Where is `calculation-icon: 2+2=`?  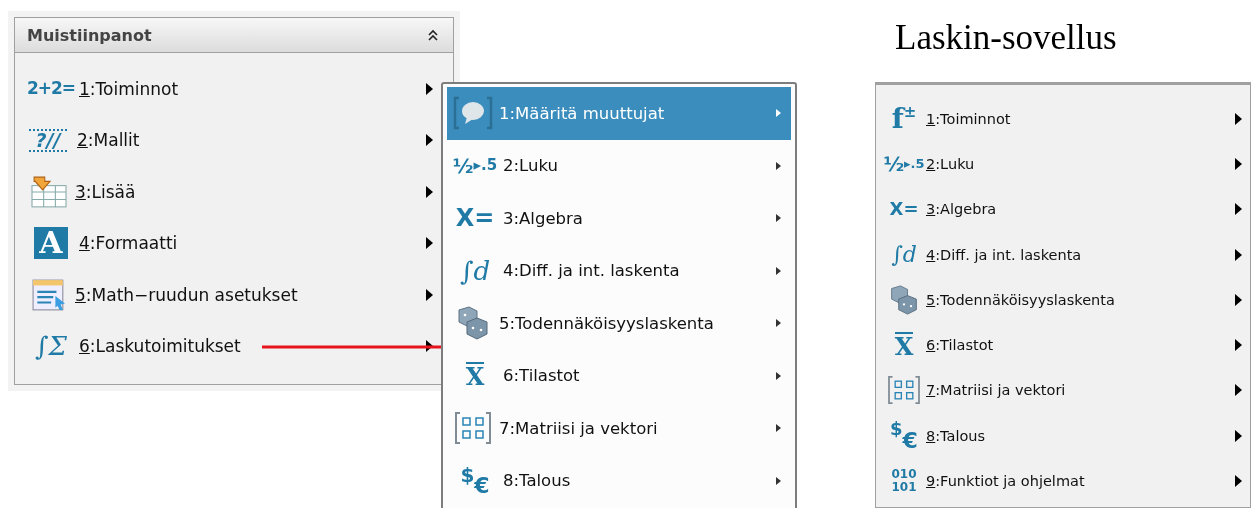
calculation-icon: 2+2= is located at coordinates (51, 89).